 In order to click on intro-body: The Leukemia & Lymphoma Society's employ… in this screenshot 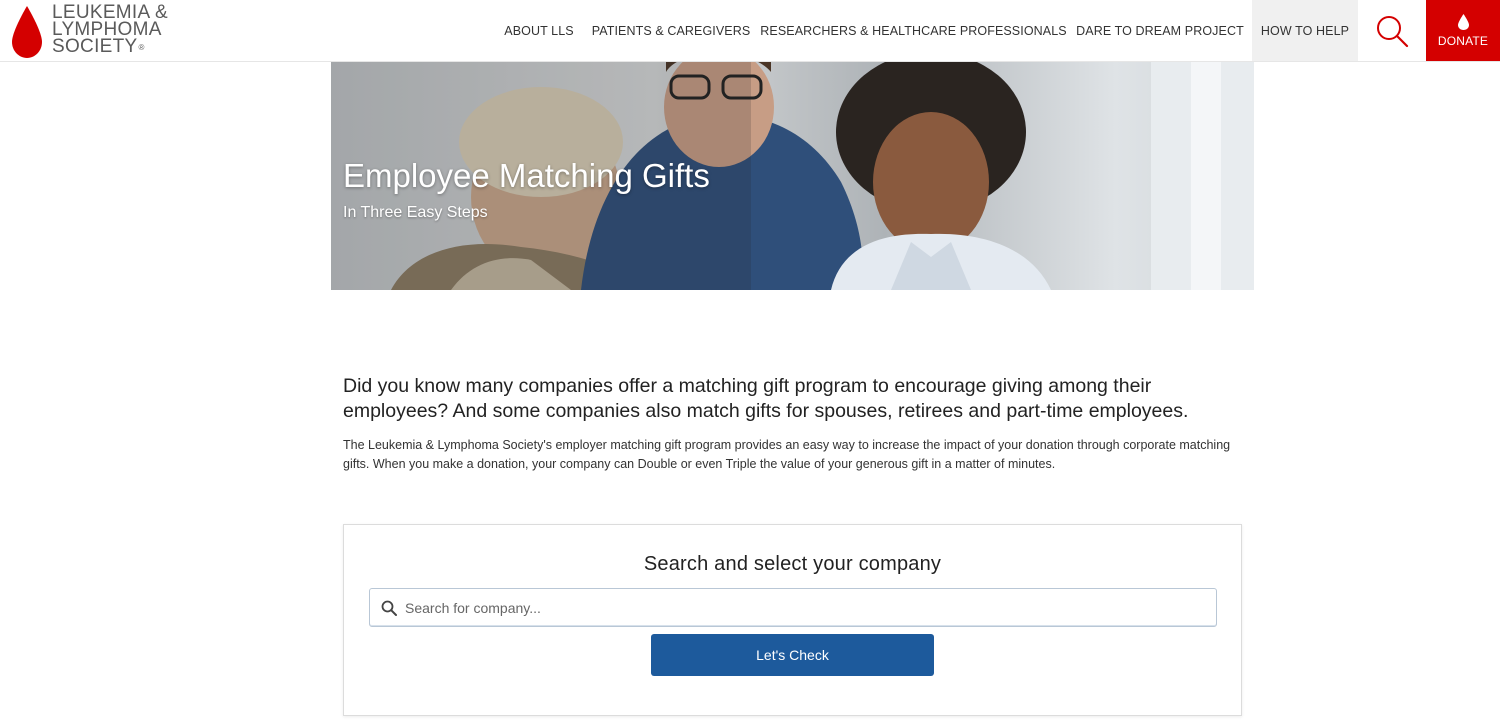, I will do `click(787, 454)`.